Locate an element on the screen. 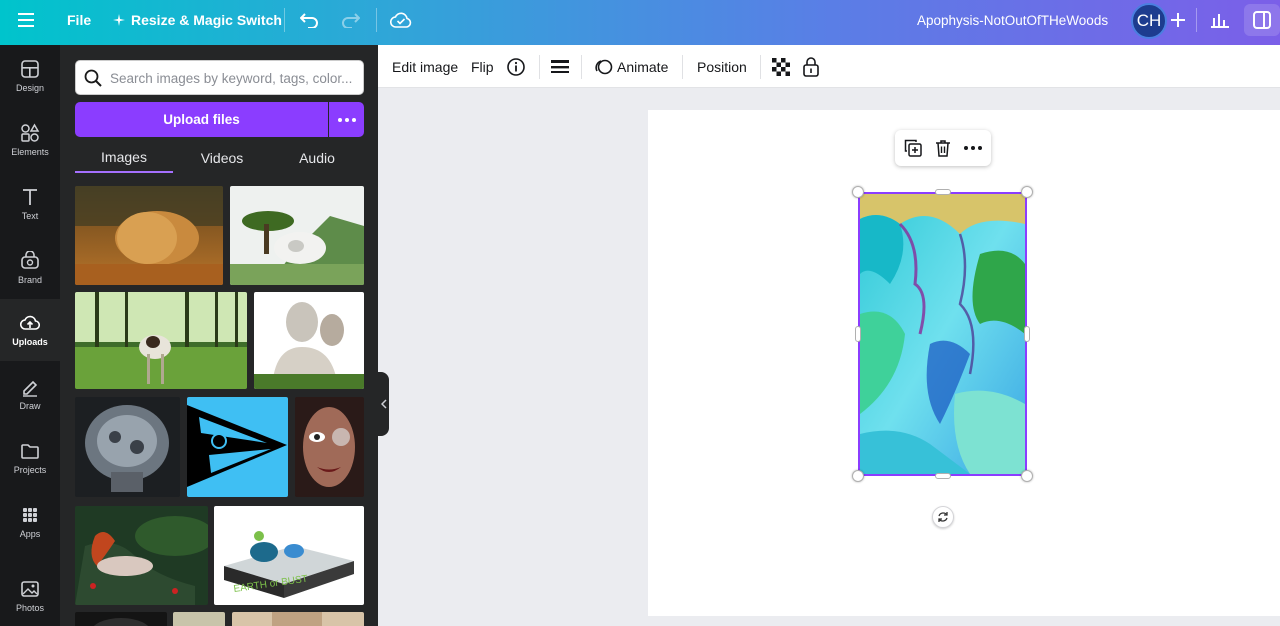 This screenshot has width=1280, height=626. search-box is located at coordinates (219, 77).